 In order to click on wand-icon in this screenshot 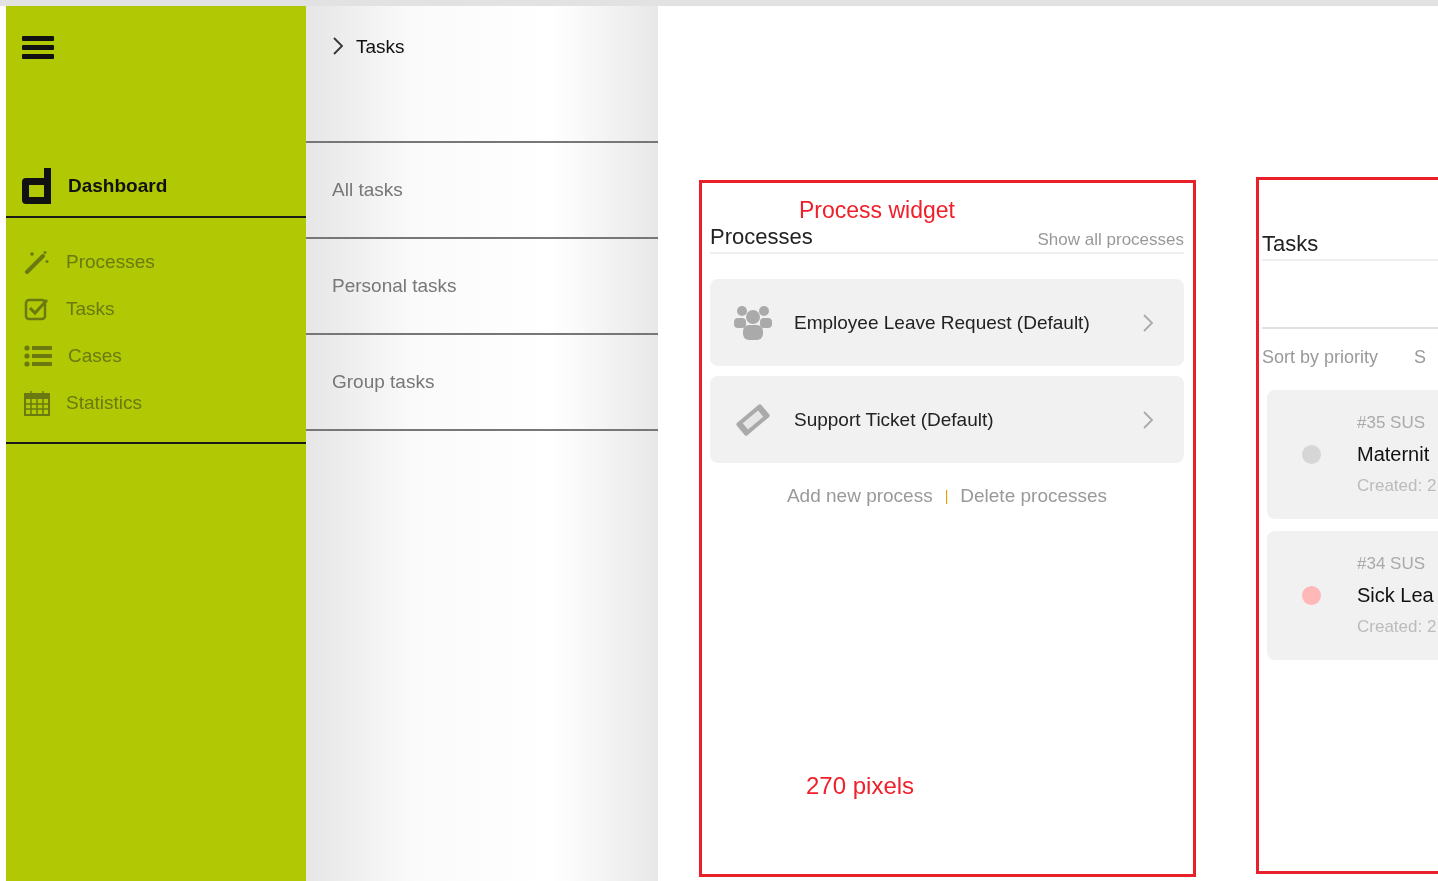, I will do `click(37, 261)`.